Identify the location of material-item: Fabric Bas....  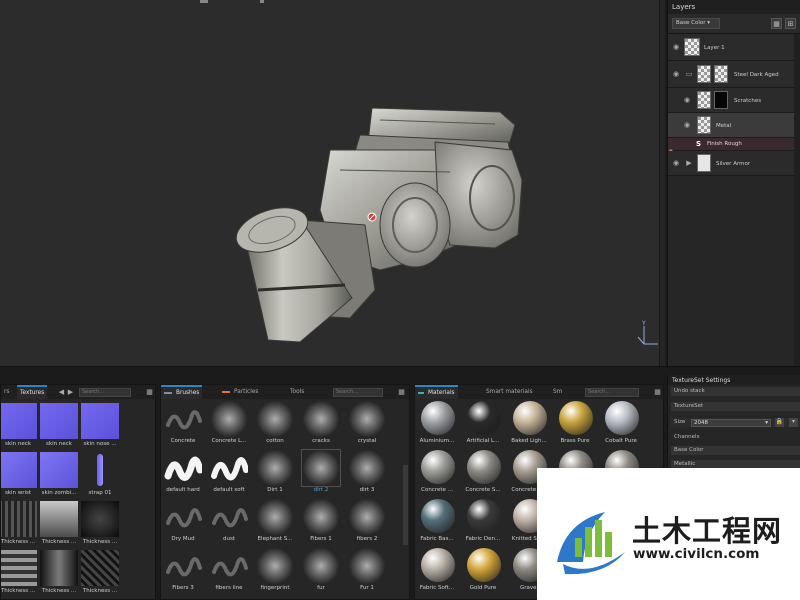
(437, 521).